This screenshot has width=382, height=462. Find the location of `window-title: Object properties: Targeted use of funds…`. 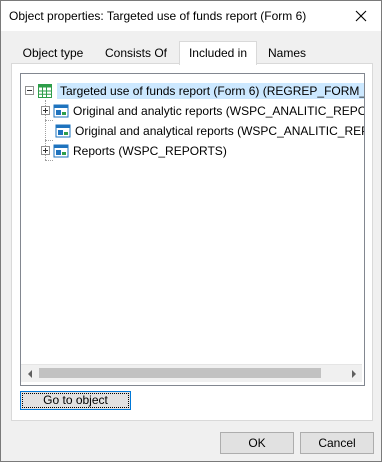

window-title: Object properties: Targeted use of funds… is located at coordinates (158, 16).